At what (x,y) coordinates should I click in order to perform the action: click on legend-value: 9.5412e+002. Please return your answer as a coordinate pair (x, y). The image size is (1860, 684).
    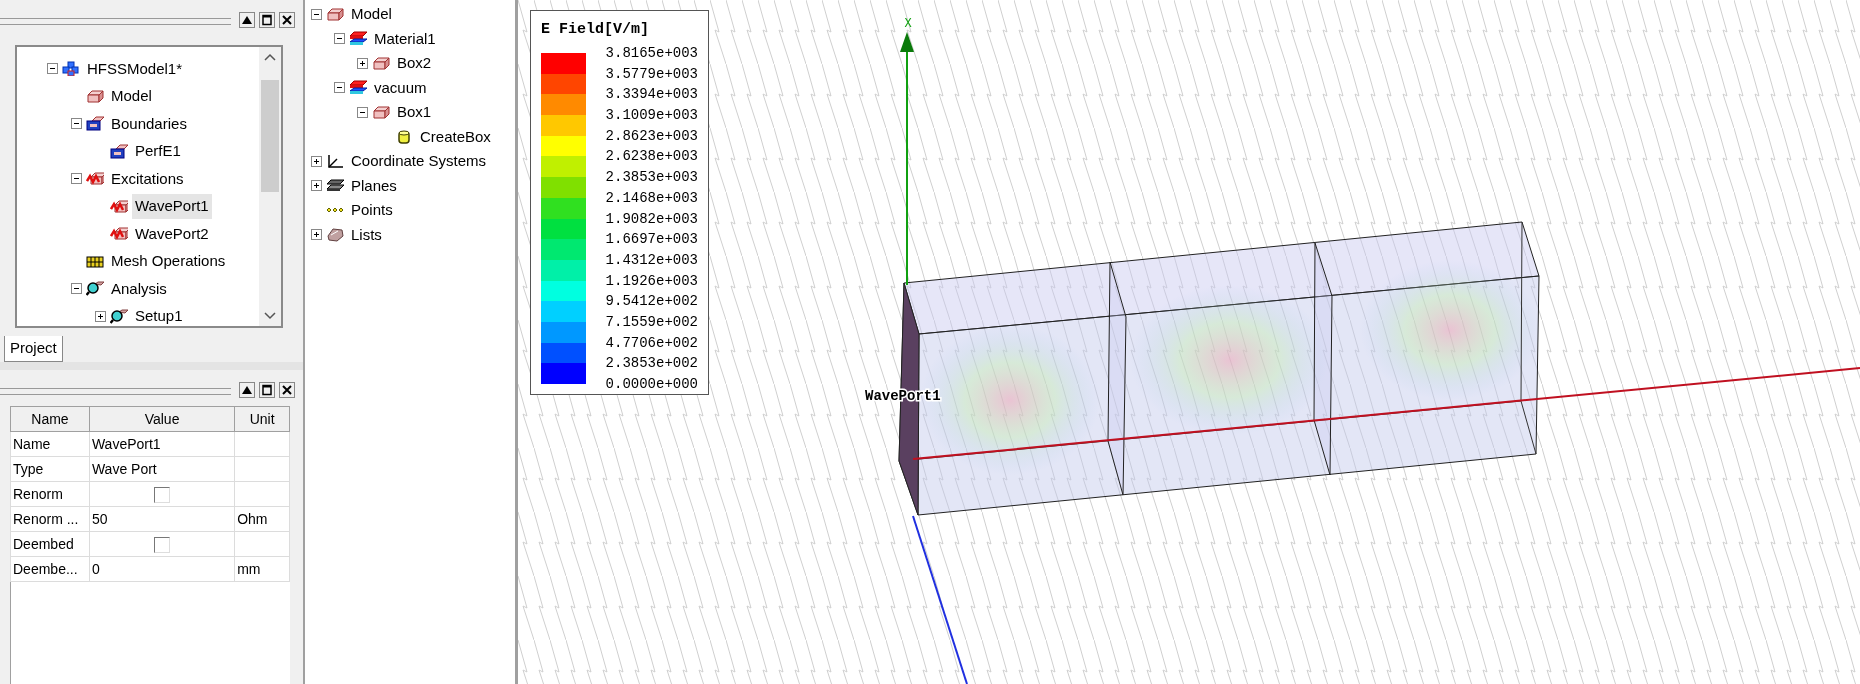
    Looking at the image, I should click on (651, 302).